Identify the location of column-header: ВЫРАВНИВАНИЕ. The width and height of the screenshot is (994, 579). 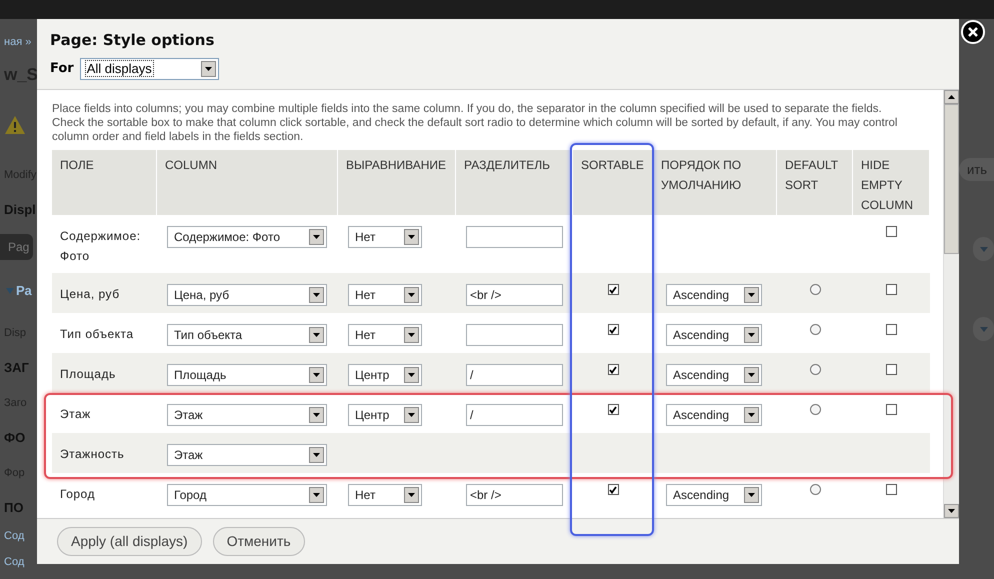
(396, 165).